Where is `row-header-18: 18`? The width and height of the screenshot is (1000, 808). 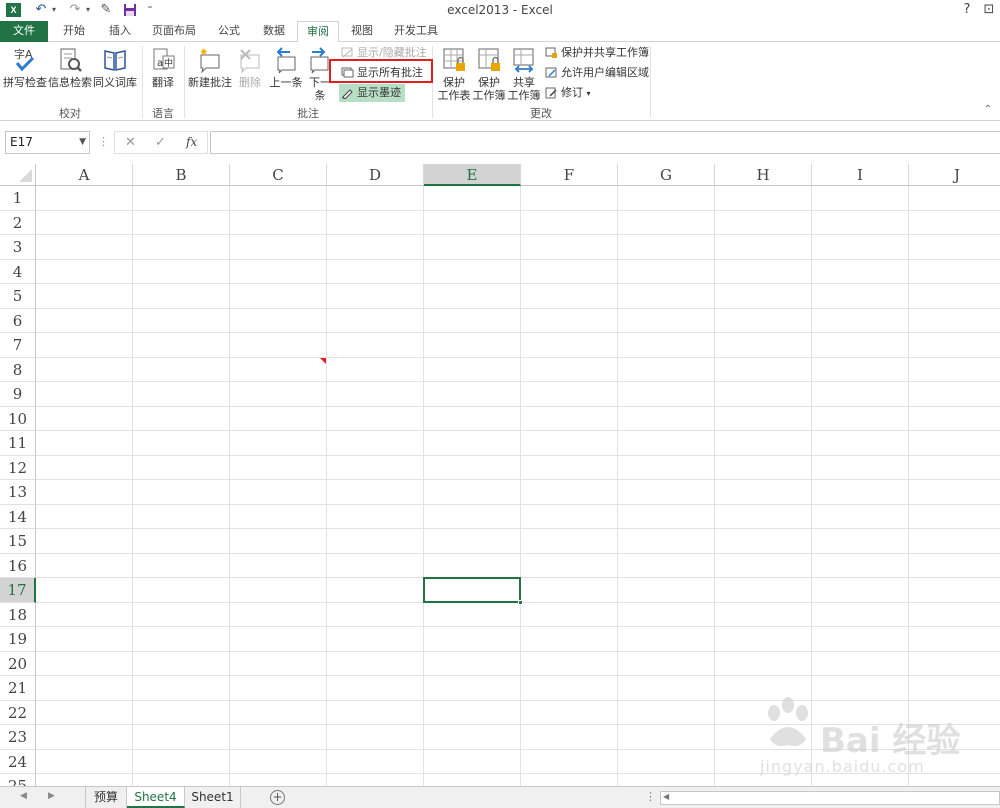
row-header-18: 18 is located at coordinates (18, 614).